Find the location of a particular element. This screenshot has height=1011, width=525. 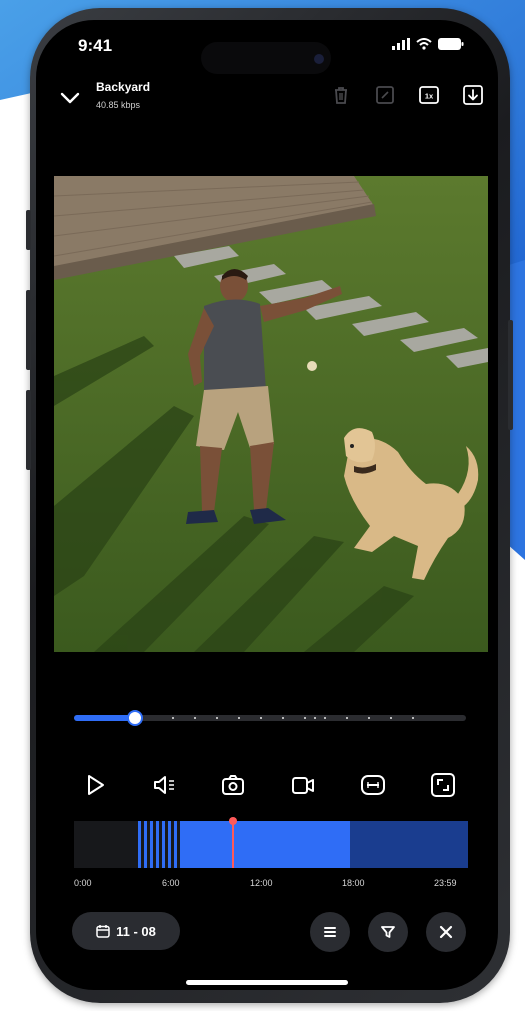

timeline-labels: 0:00 6:00 12:00 18:00 23:59 is located at coordinates (271, 885).